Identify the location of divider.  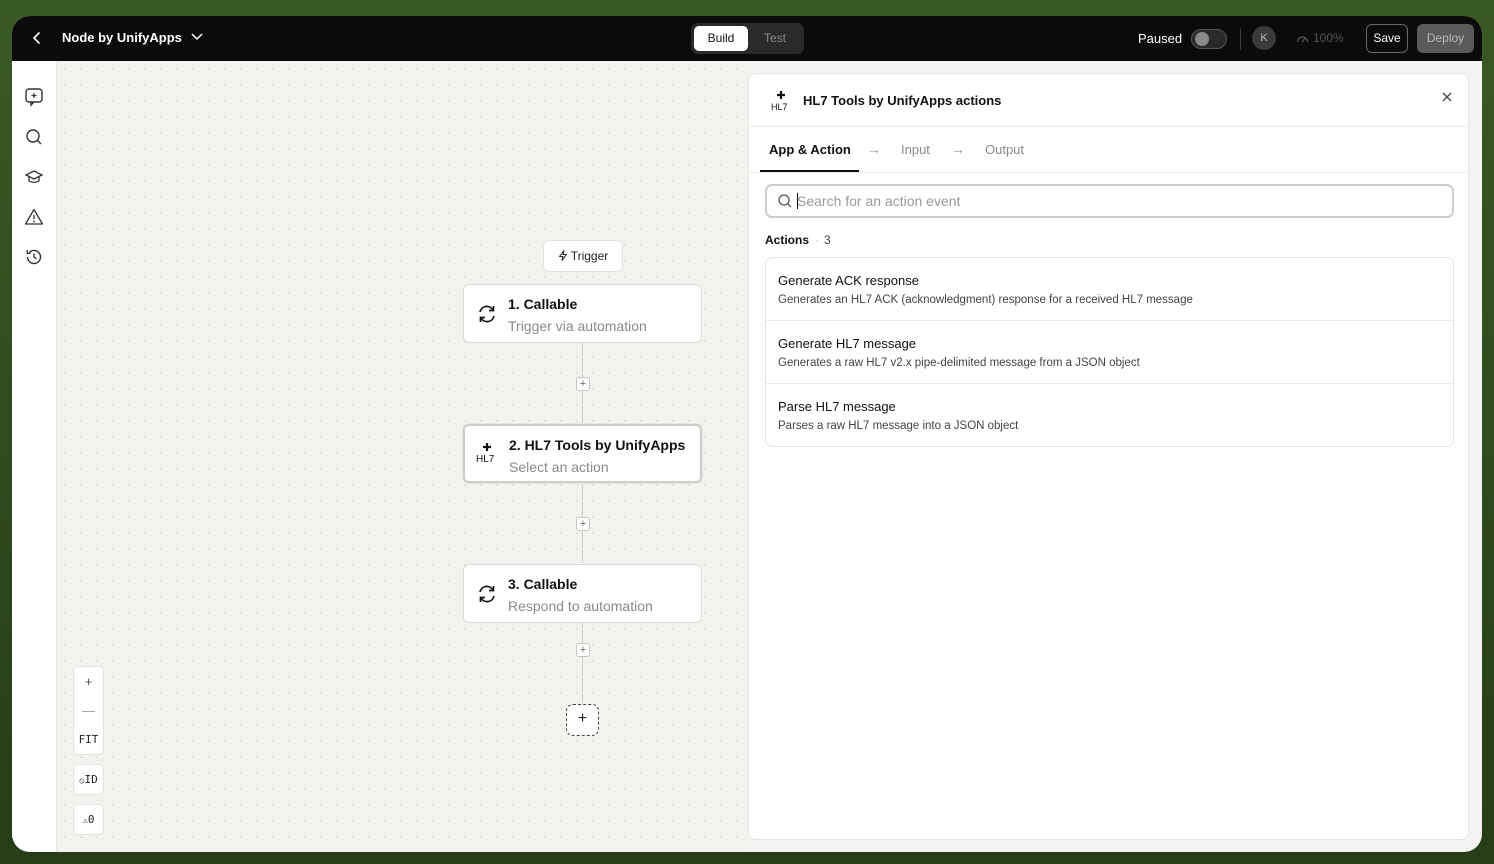
(1240, 39).